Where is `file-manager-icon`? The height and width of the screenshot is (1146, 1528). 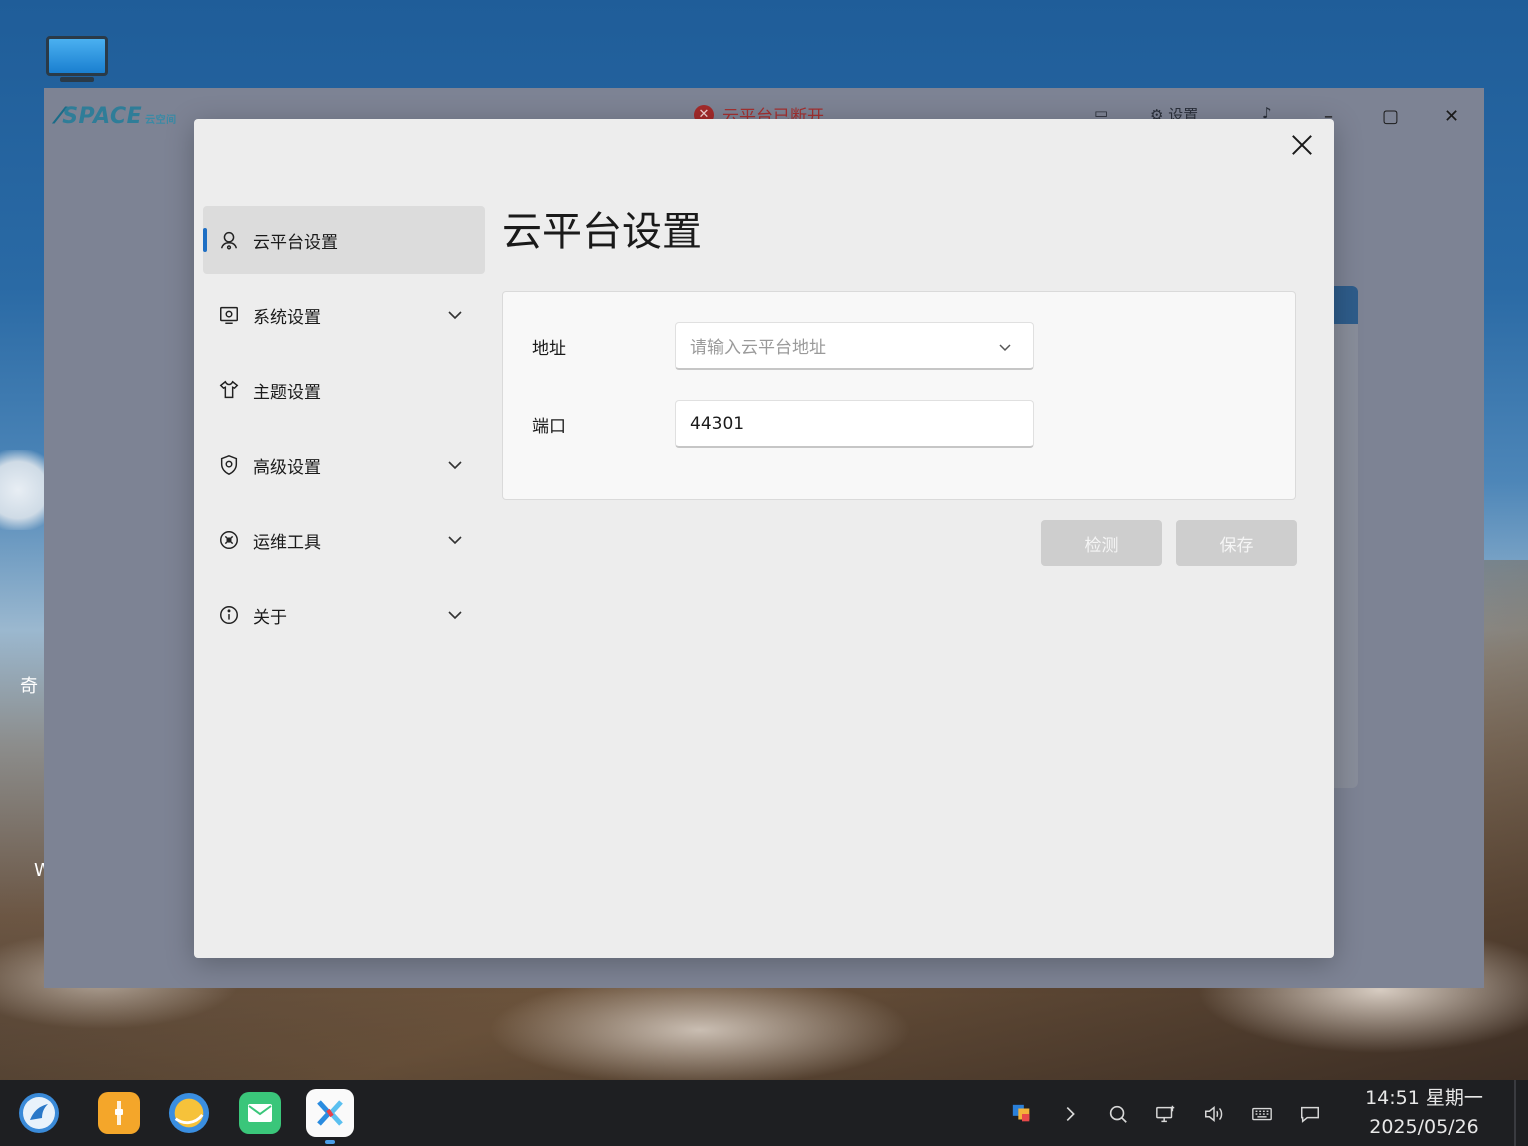
file-manager-icon is located at coordinates (119, 1113).